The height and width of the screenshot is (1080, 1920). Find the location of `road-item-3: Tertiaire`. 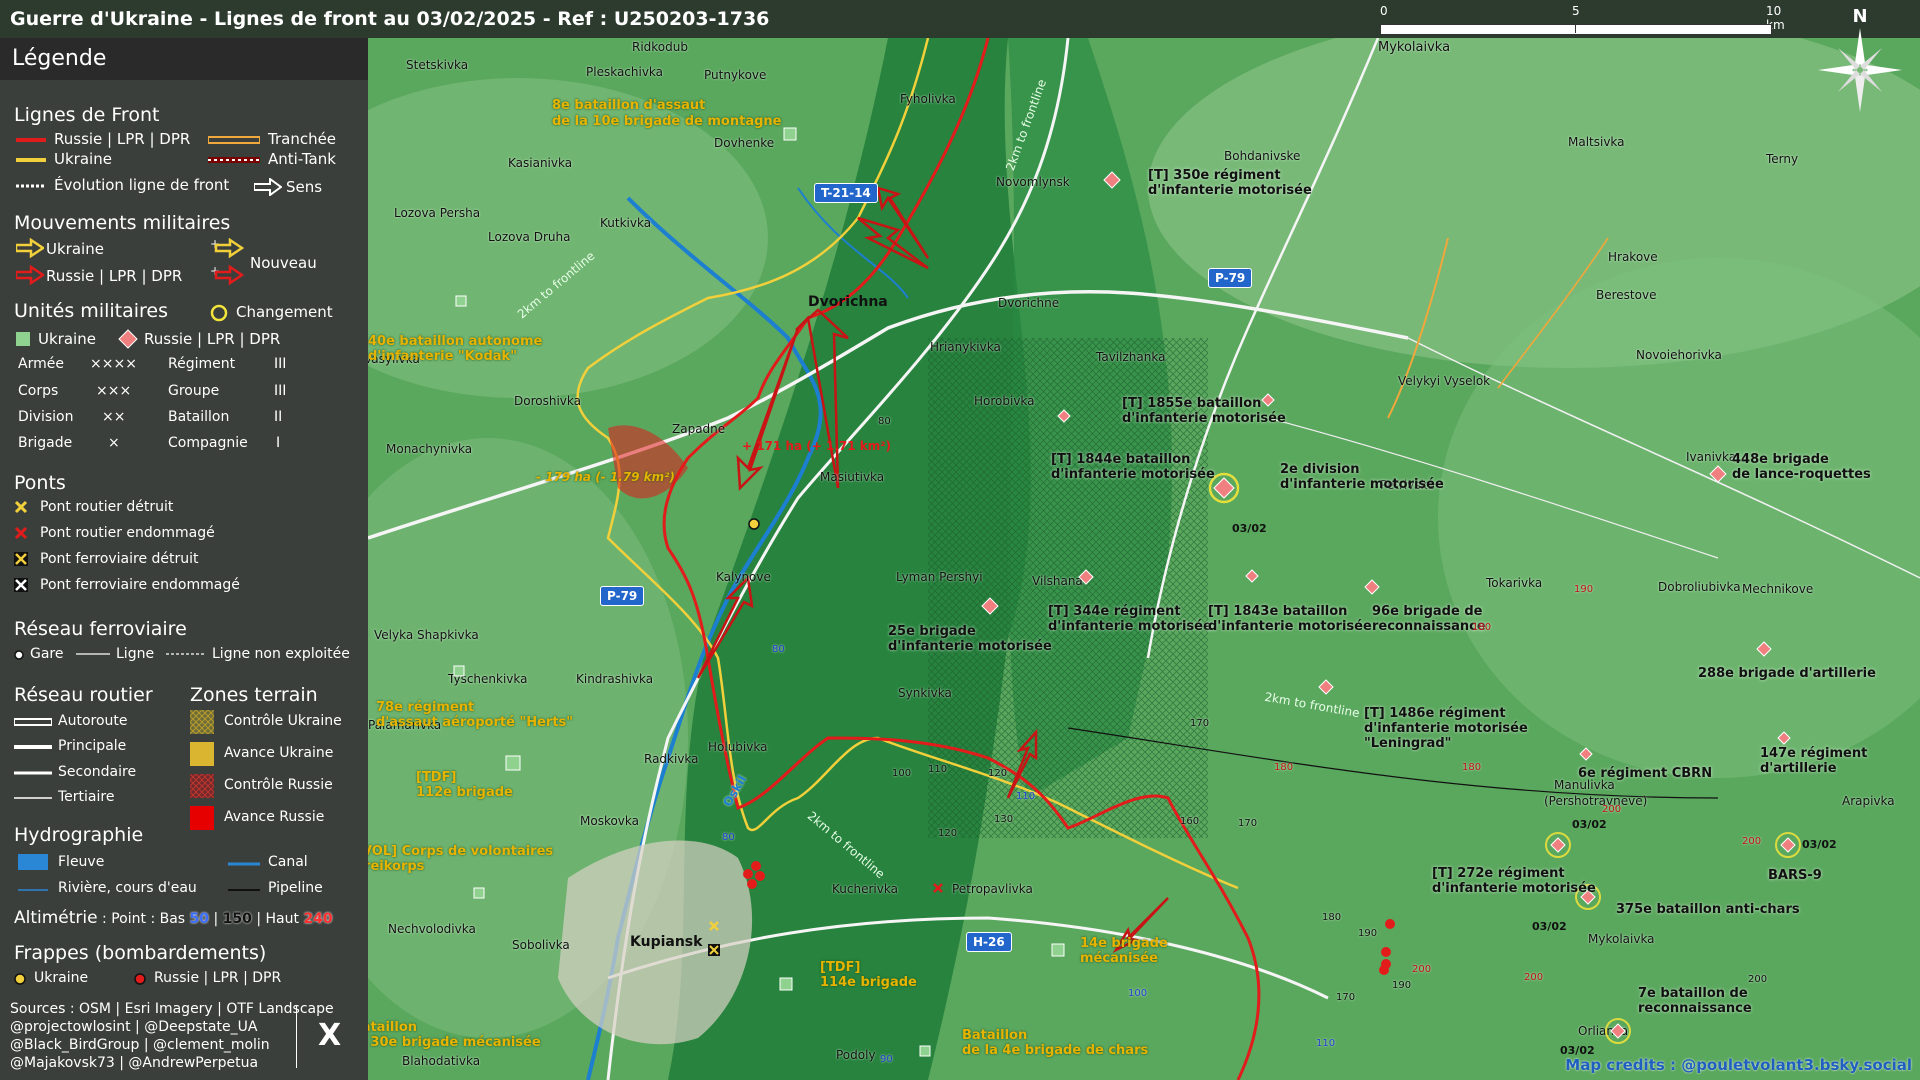

road-item-3: Tertiaire is located at coordinates (86, 797).